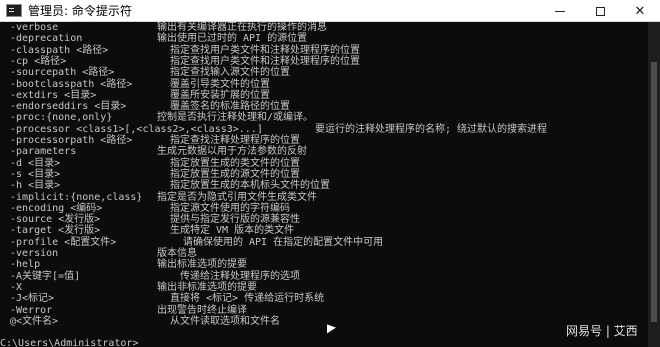 This screenshot has height=347, width=660. I want to click on option-description: 覆盖所安装扩展的位置, so click(220, 95).